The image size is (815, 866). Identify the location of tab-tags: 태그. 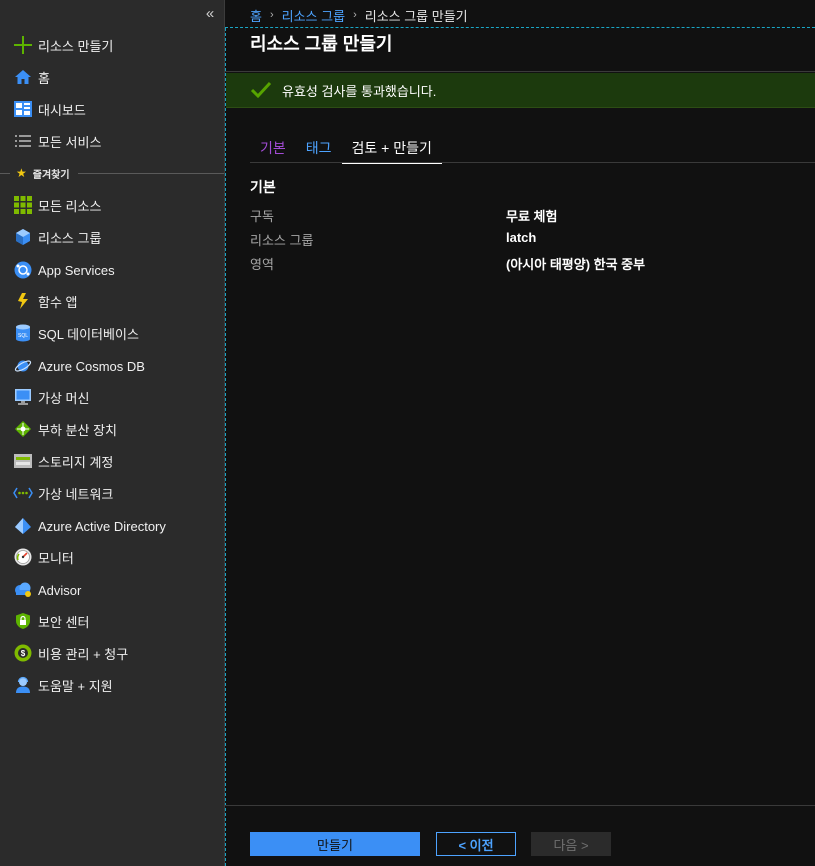
(319, 148).